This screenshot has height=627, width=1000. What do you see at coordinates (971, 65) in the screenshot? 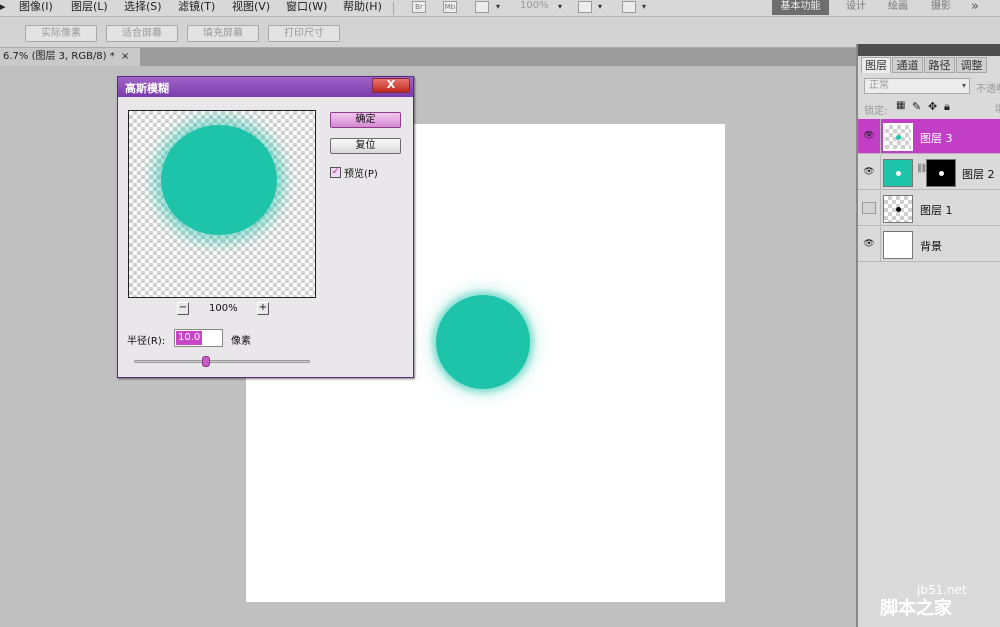
I see `tab-adjustments: 调整` at bounding box center [971, 65].